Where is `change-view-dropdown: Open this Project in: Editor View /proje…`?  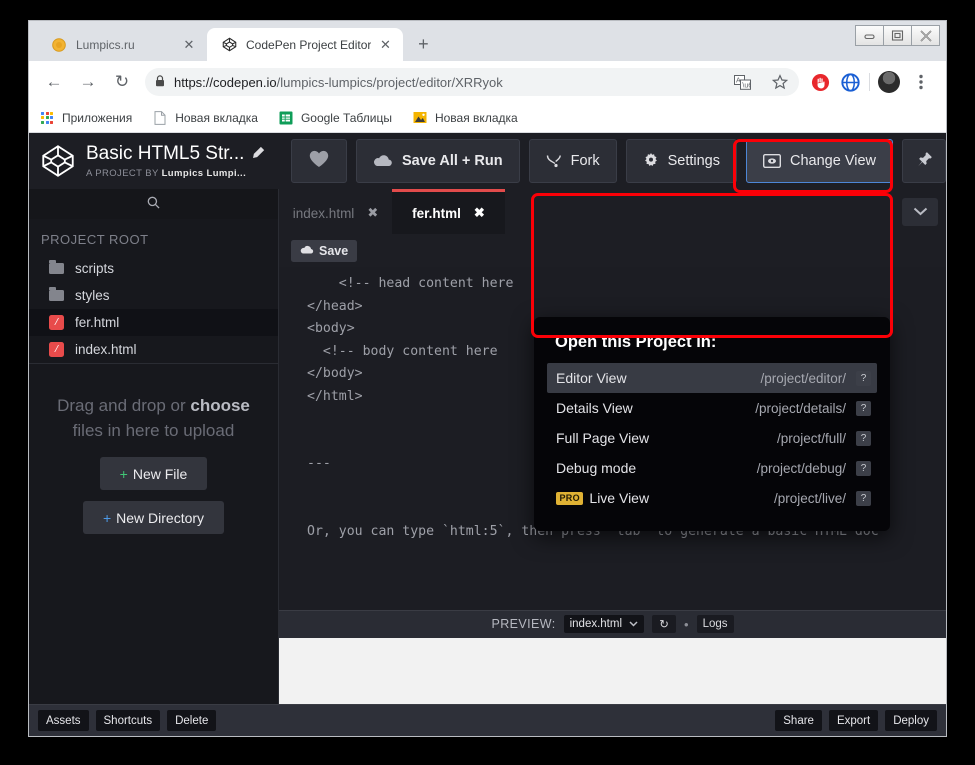
change-view-dropdown: Open this Project in: Editor View /proje… is located at coordinates (712, 424).